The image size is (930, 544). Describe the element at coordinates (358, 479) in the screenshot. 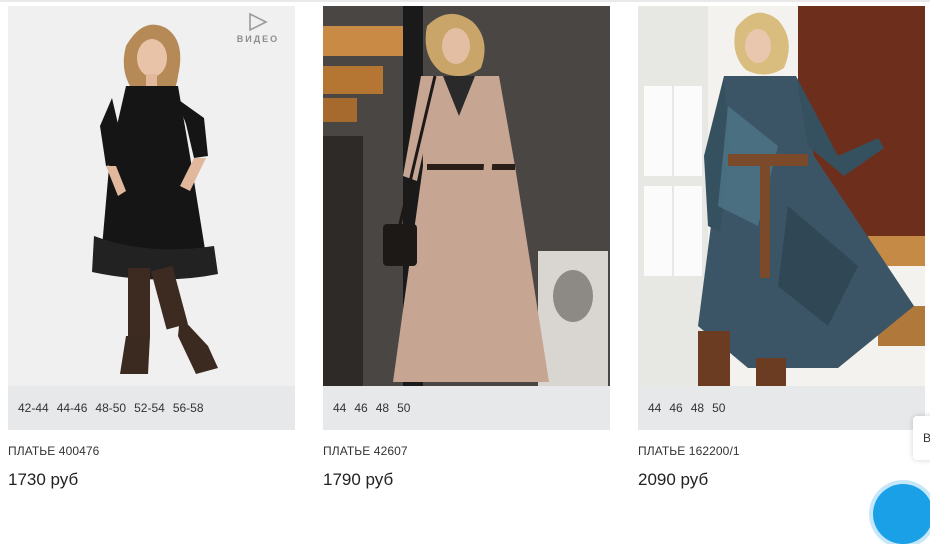

I see `product-price: 1790 руб` at that location.